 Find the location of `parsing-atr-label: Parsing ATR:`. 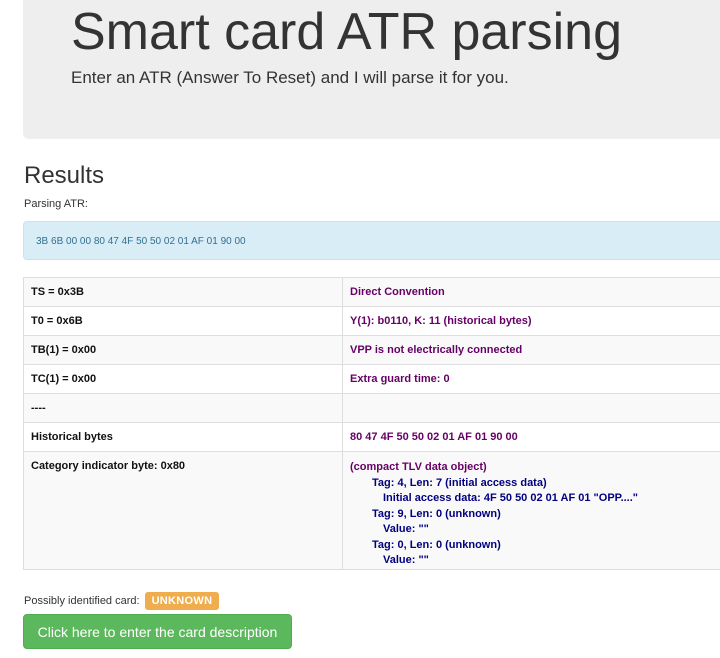

parsing-atr-label: Parsing ATR: is located at coordinates (56, 204).